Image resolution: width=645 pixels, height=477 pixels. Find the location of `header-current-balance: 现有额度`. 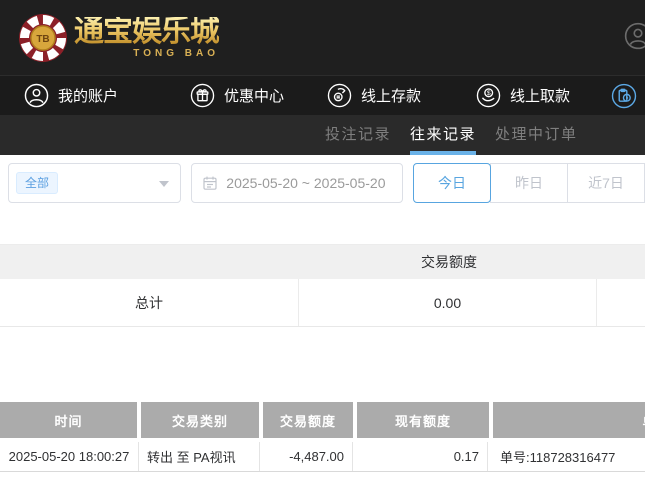

header-current-balance: 现有额度 is located at coordinates (423, 420).